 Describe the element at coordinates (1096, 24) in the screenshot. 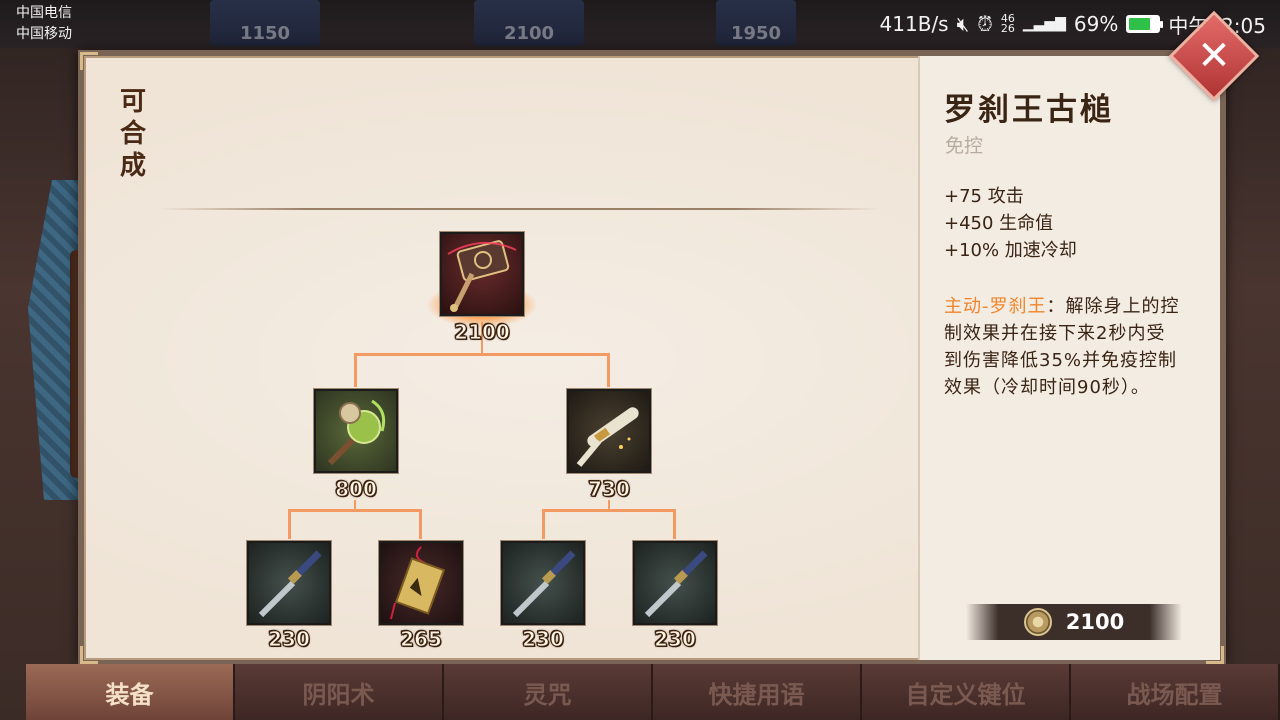

I see `battery-text: 69%` at that location.